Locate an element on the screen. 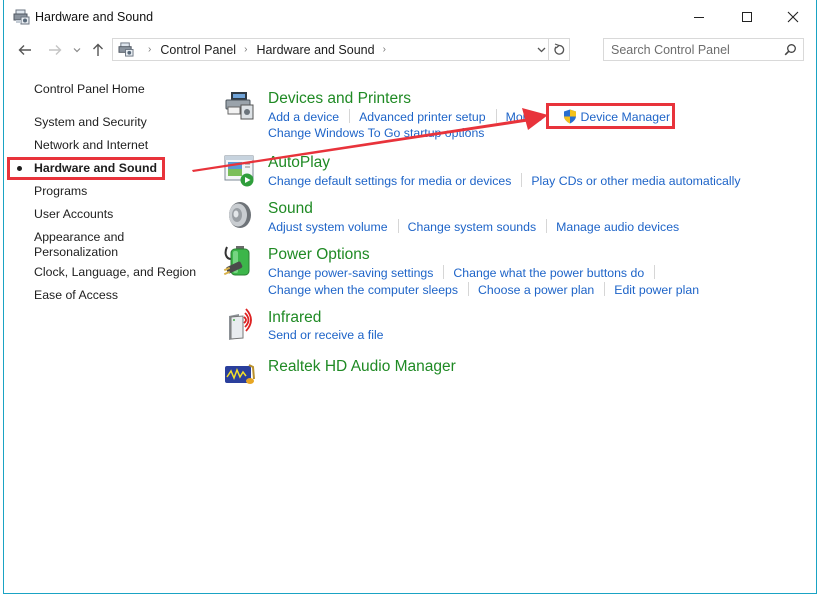  close-icon is located at coordinates (793, 17).